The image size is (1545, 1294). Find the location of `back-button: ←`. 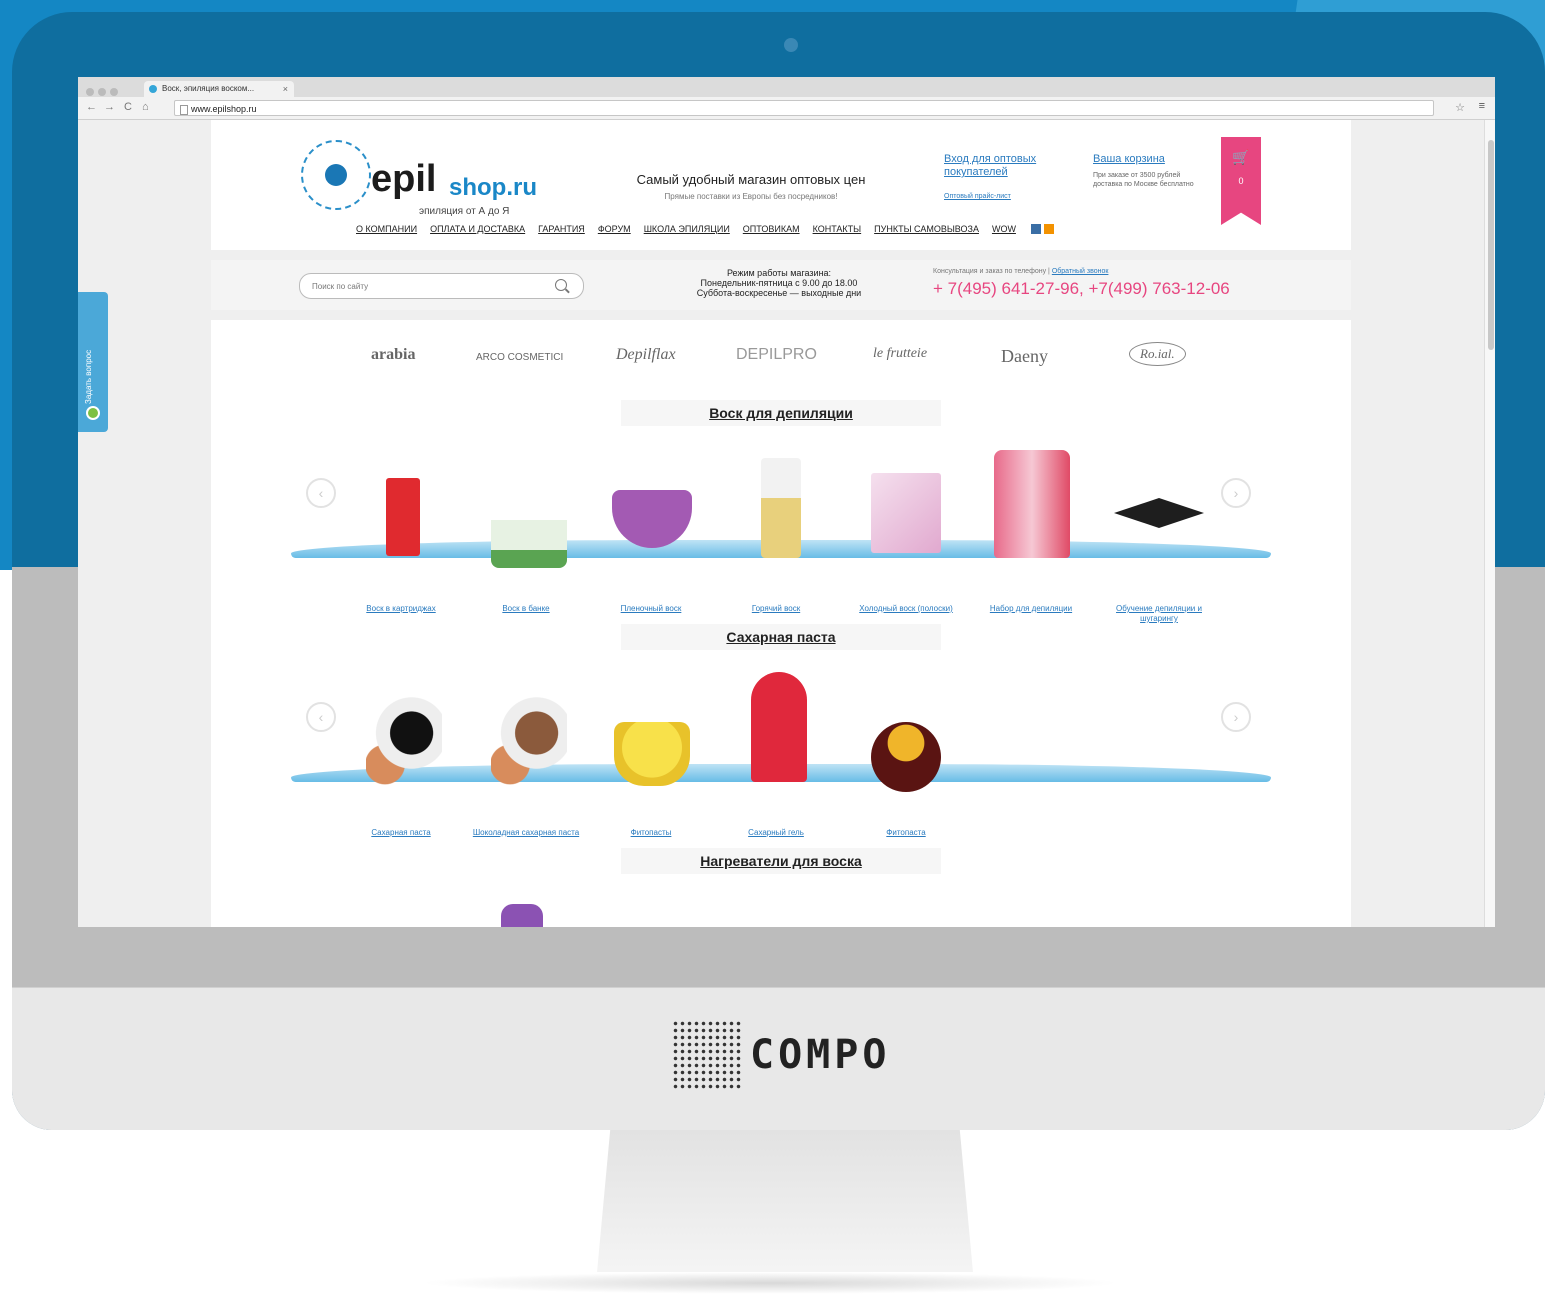

back-button: ← is located at coordinates (91, 107).